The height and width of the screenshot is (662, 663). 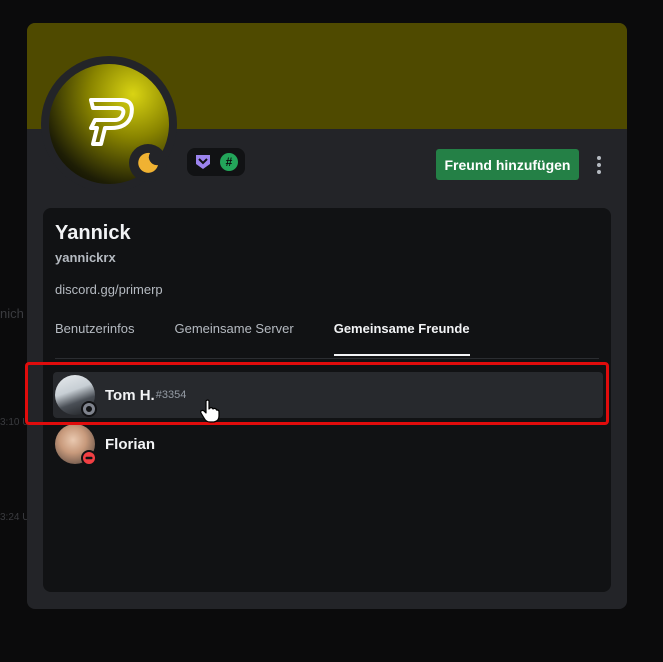 I want to click on friend-avatar, so click(x=76, y=445).